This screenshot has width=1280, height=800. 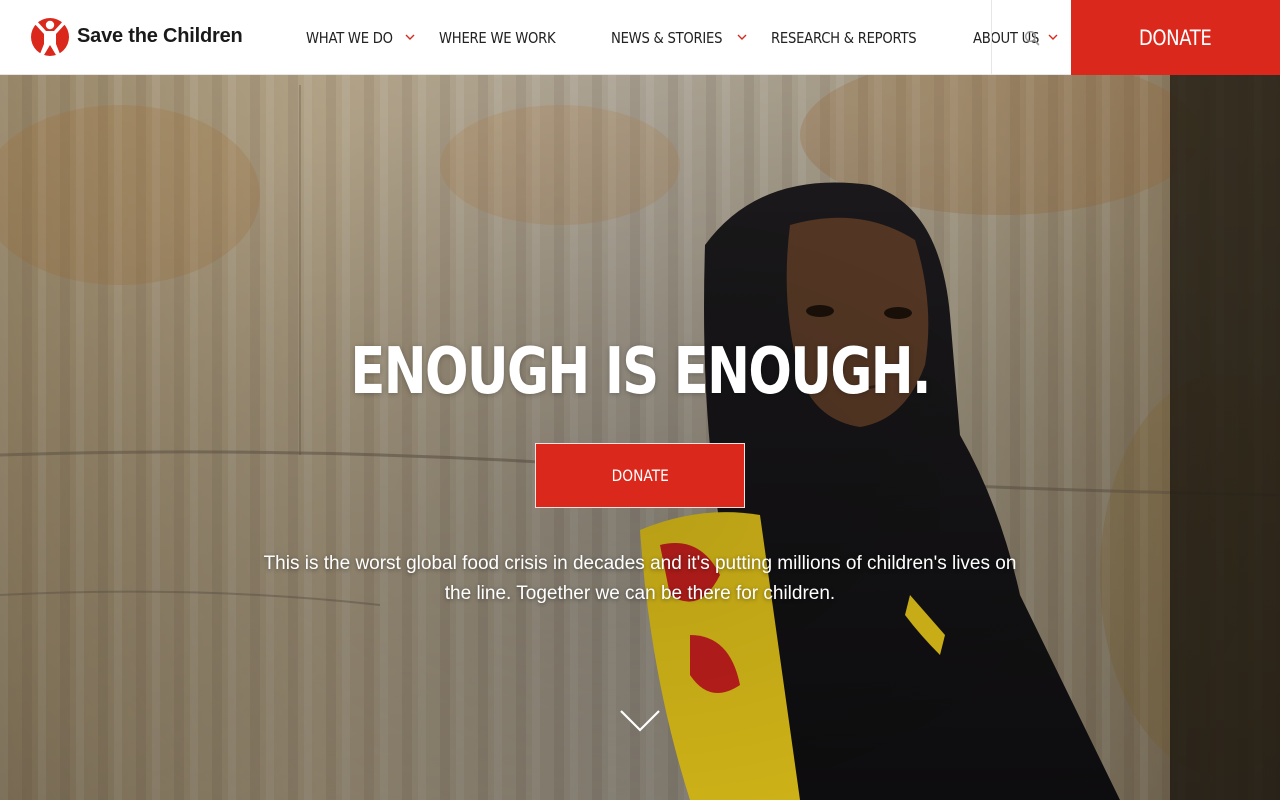 I want to click on nav-item-label: WHAT WE DO, so click(x=349, y=37).